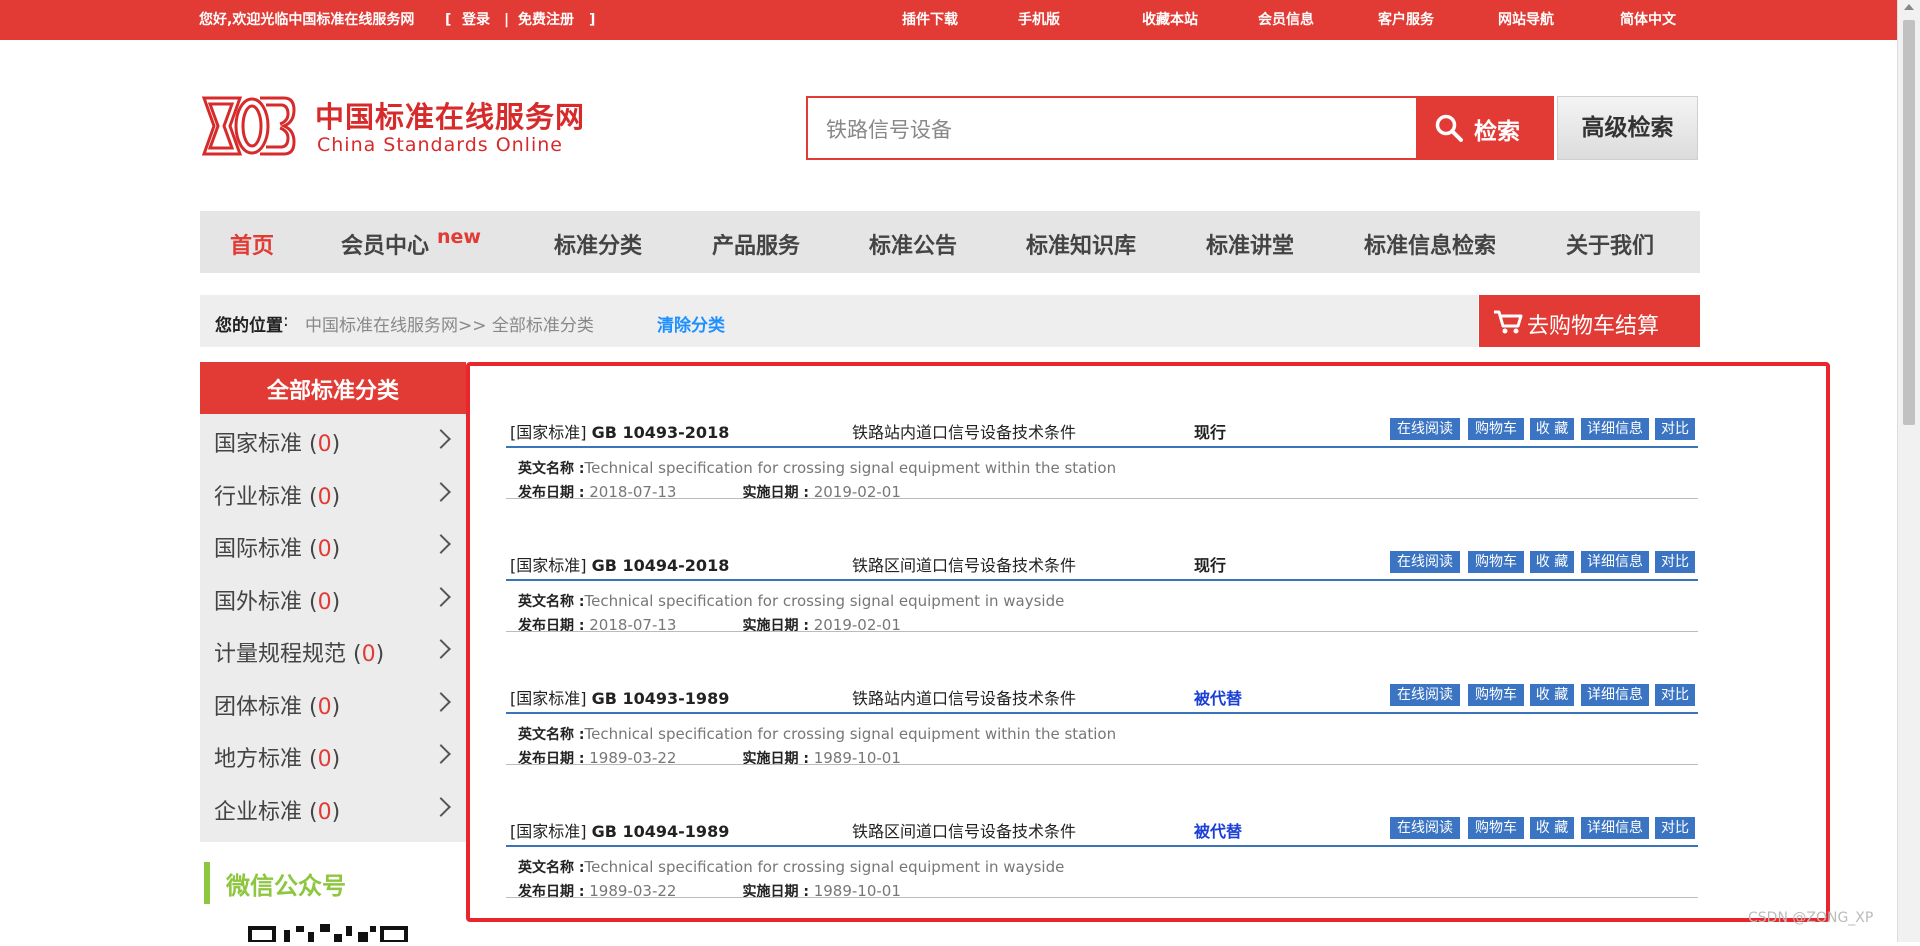  What do you see at coordinates (277, 547) in the screenshot?
I see `category-label: 国际标准 (0)` at bounding box center [277, 547].